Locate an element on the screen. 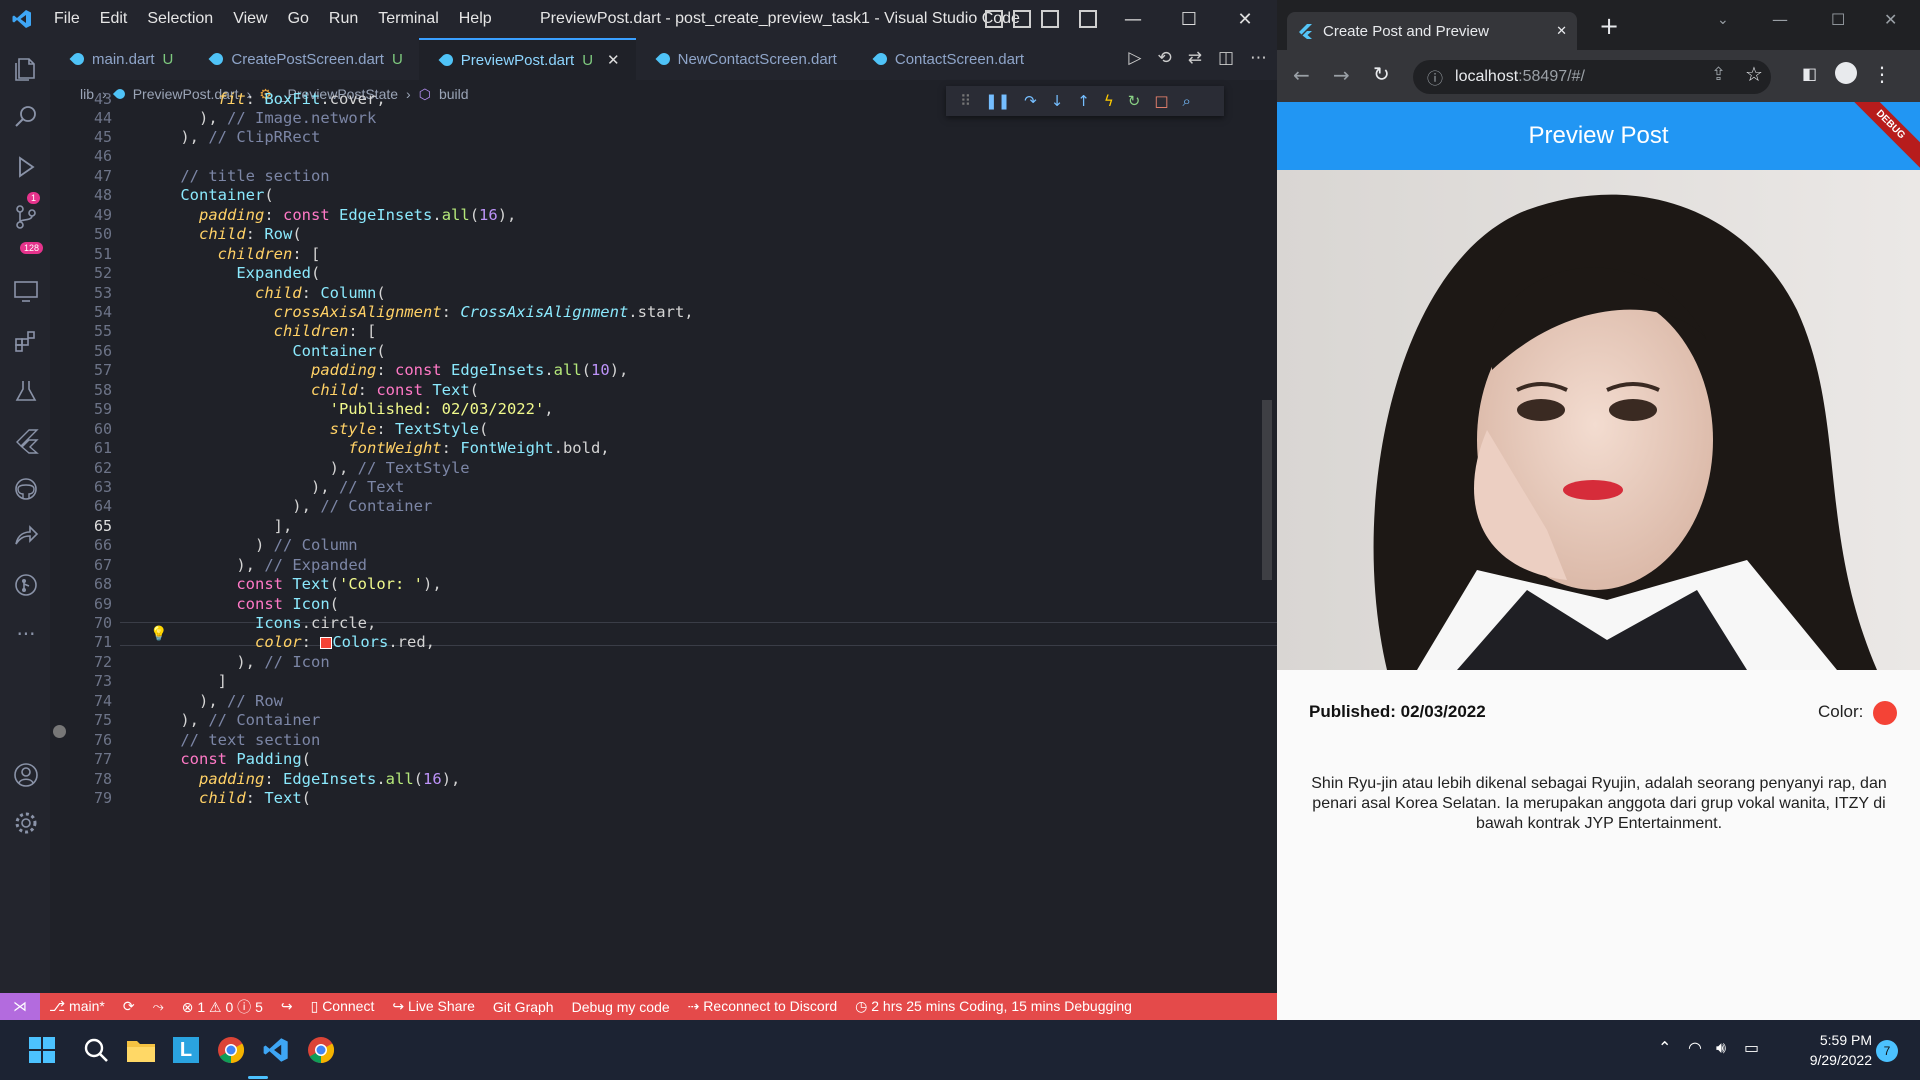  flutter-icon is located at coordinates (26, 441).